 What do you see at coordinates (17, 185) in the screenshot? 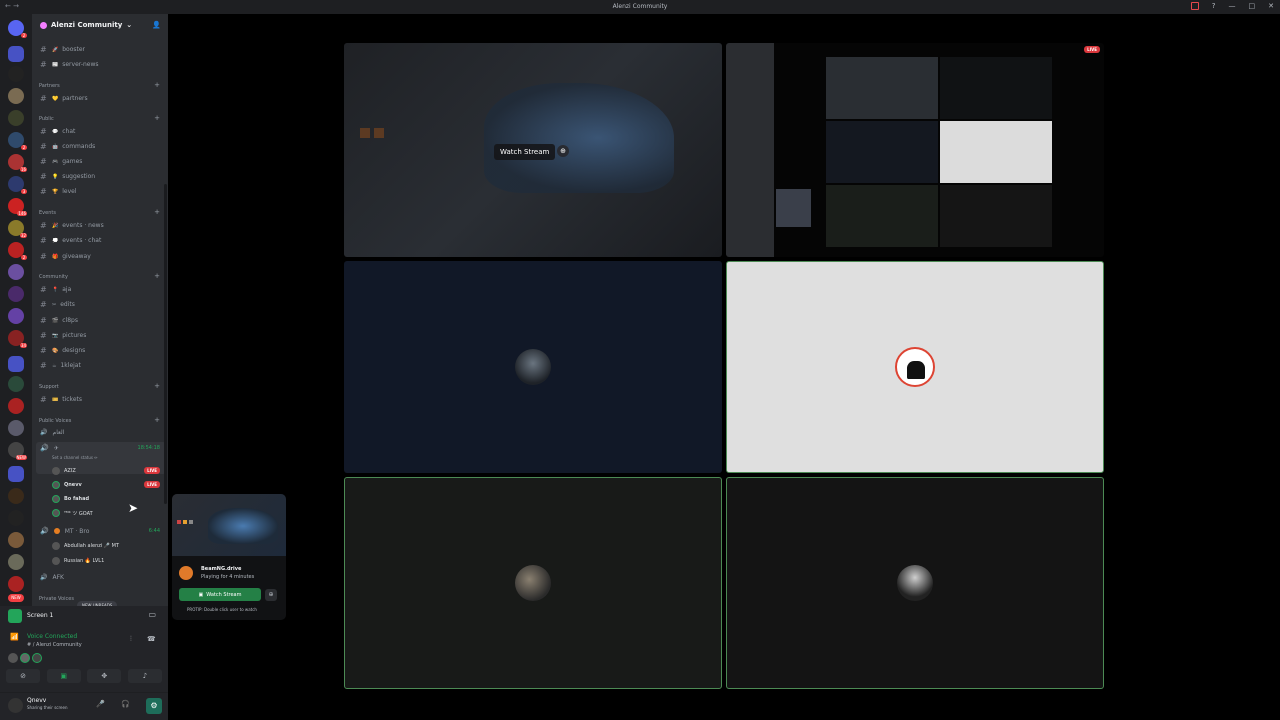
I see `server-icon: 3` at bounding box center [17, 185].